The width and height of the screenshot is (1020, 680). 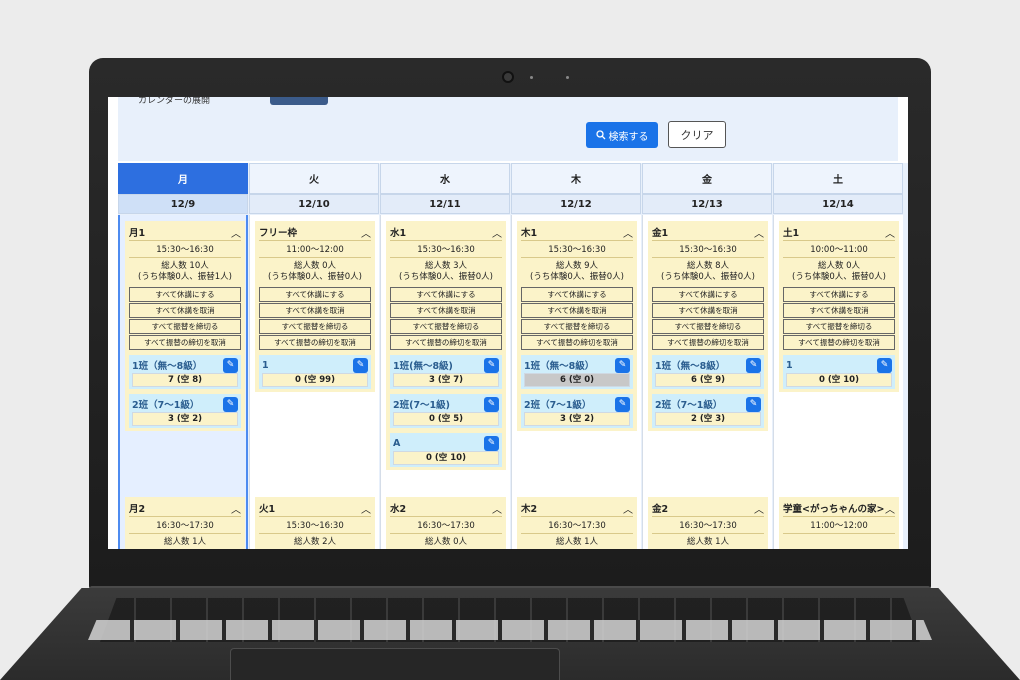 I want to click on lesson-title: 水2, so click(x=398, y=509).